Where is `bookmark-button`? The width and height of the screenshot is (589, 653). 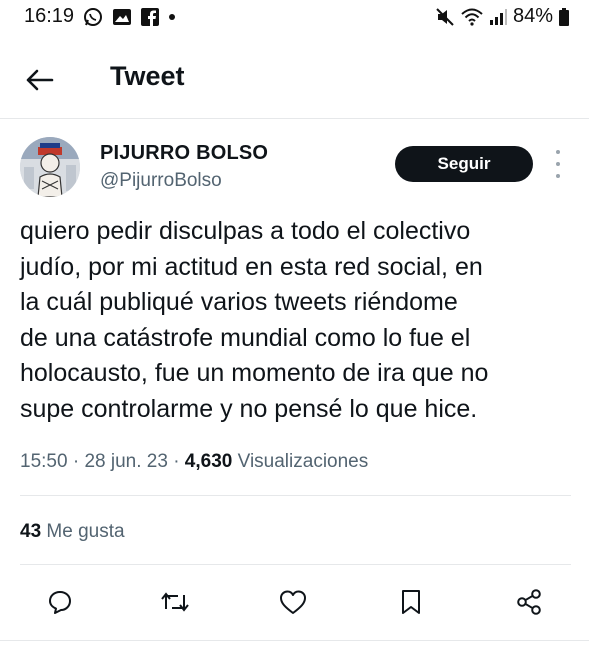 bookmark-button is located at coordinates (411, 602).